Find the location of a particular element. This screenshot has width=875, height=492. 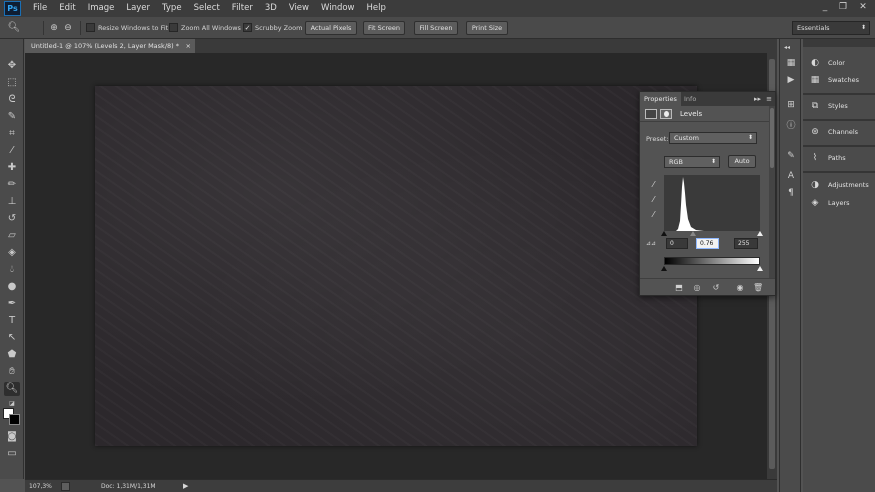

close-window-button: ✕ is located at coordinates (863, 7).